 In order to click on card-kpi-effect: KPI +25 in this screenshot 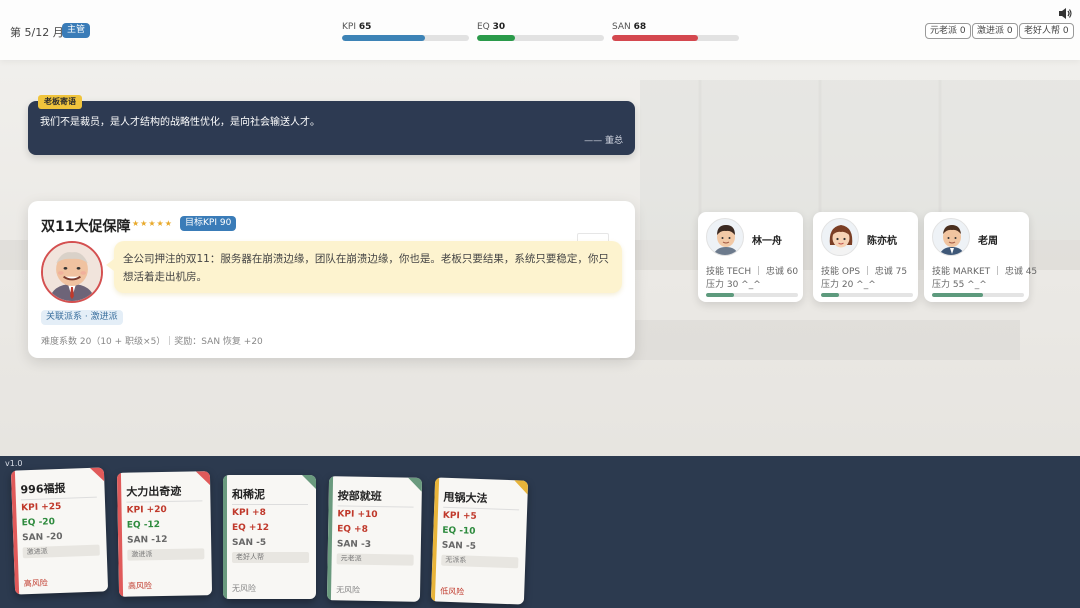, I will do `click(41, 507)`.